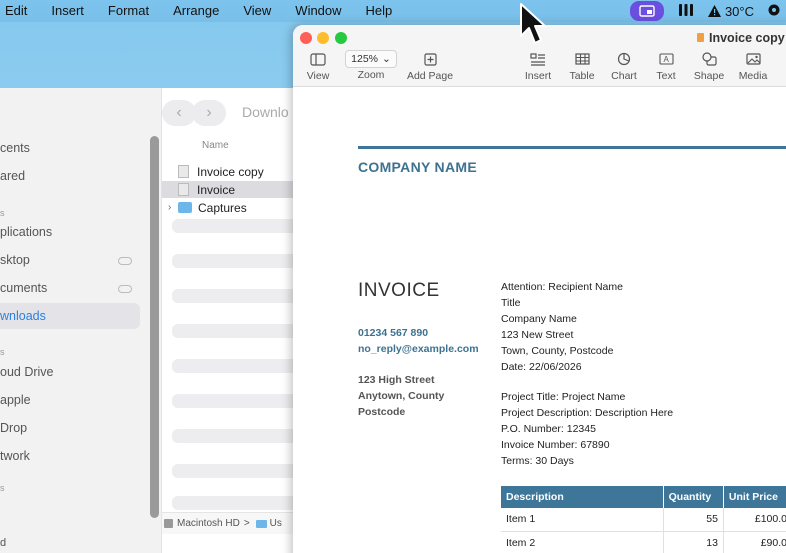  I want to click on insert-label: Insert, so click(538, 76).